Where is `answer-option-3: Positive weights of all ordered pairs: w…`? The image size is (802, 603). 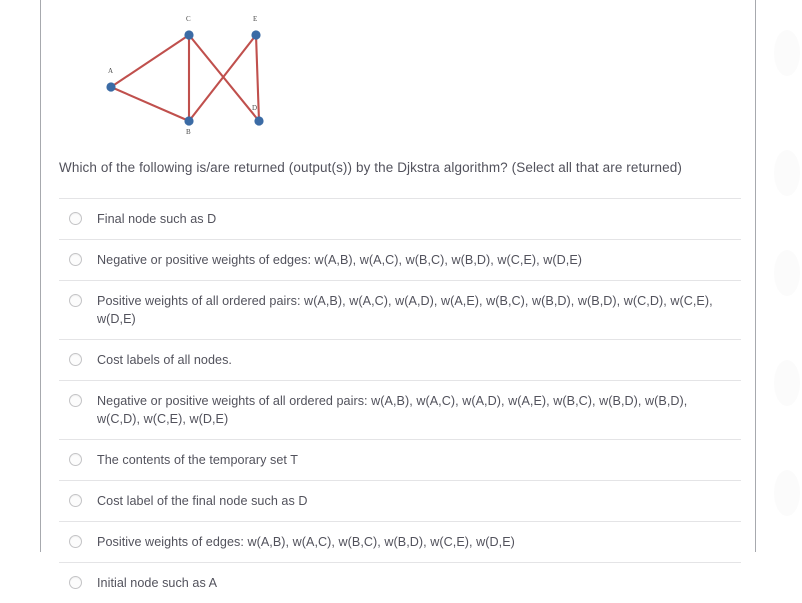 answer-option-3: Positive weights of all ordered pairs: w… is located at coordinates (400, 309).